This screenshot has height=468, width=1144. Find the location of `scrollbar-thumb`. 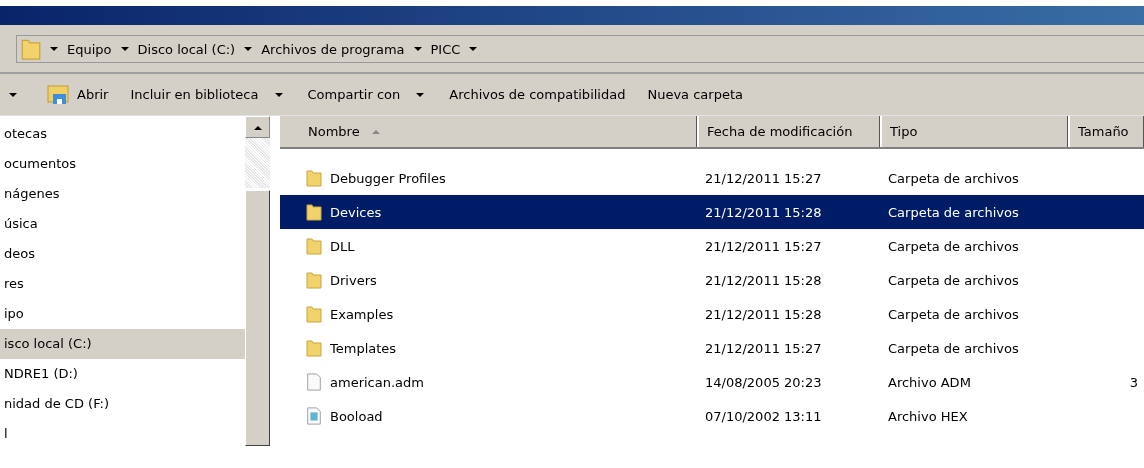

scrollbar-thumb is located at coordinates (257, 318).